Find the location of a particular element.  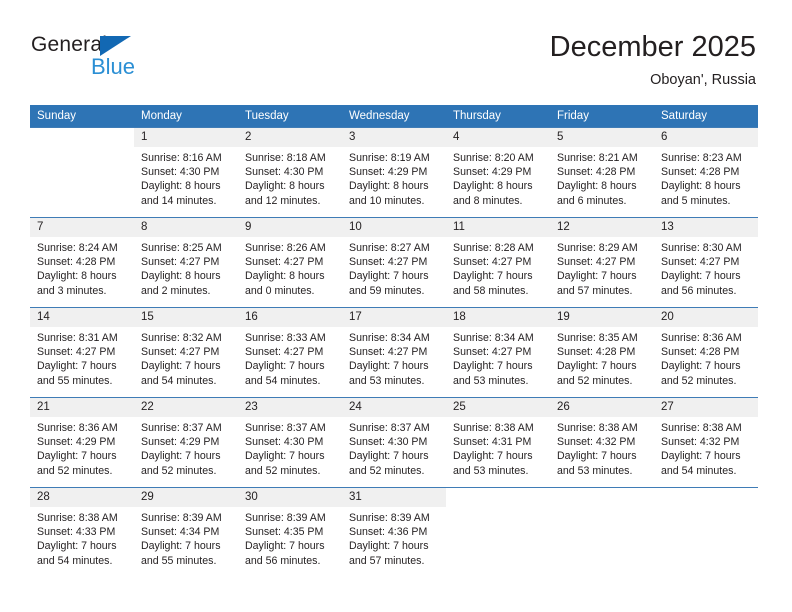

day-info-line: Sunrise: 8:34 AM is located at coordinates (493, 338).